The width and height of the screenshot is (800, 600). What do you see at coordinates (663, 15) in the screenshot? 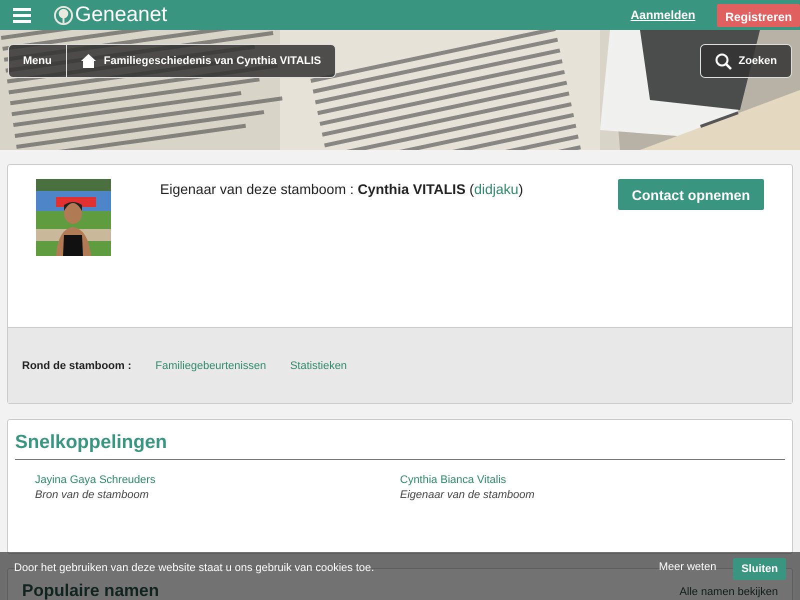
I see `login-link: Aanmelden` at bounding box center [663, 15].